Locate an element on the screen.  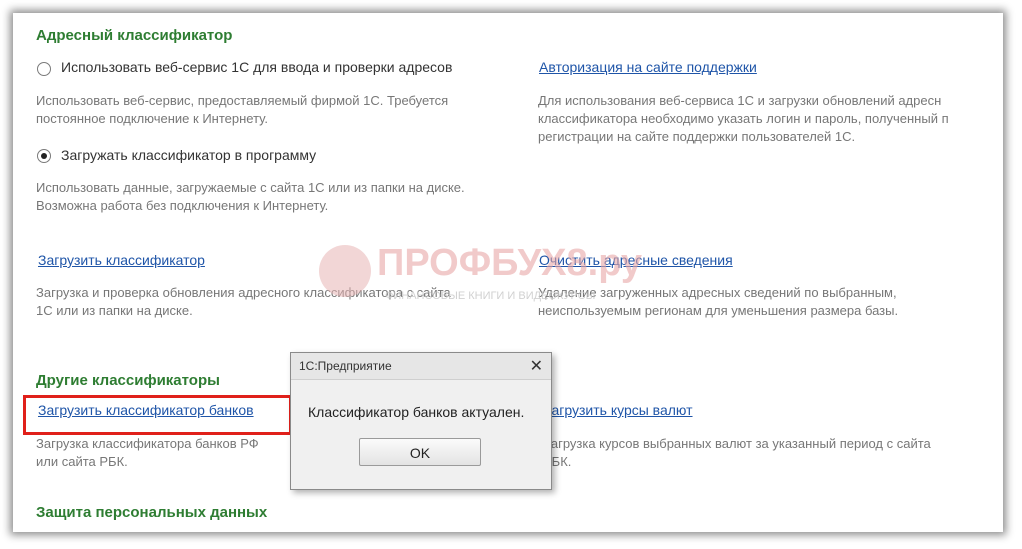
watermark-text: ПРОФБУХ8.ру is located at coordinates (510, 263).